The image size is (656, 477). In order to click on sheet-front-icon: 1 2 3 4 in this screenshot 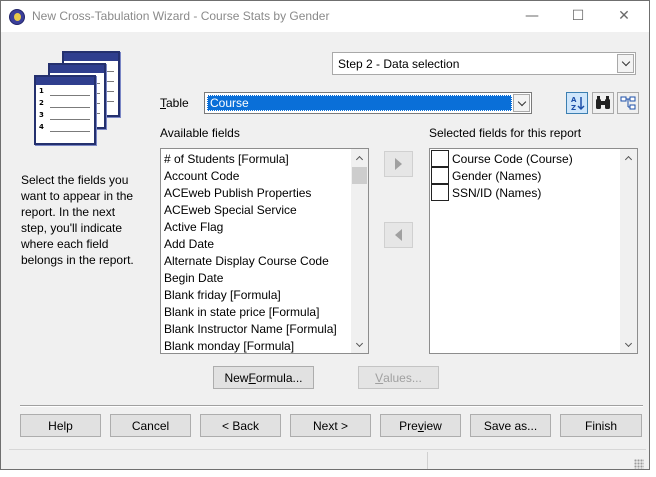, I will do `click(65, 110)`.